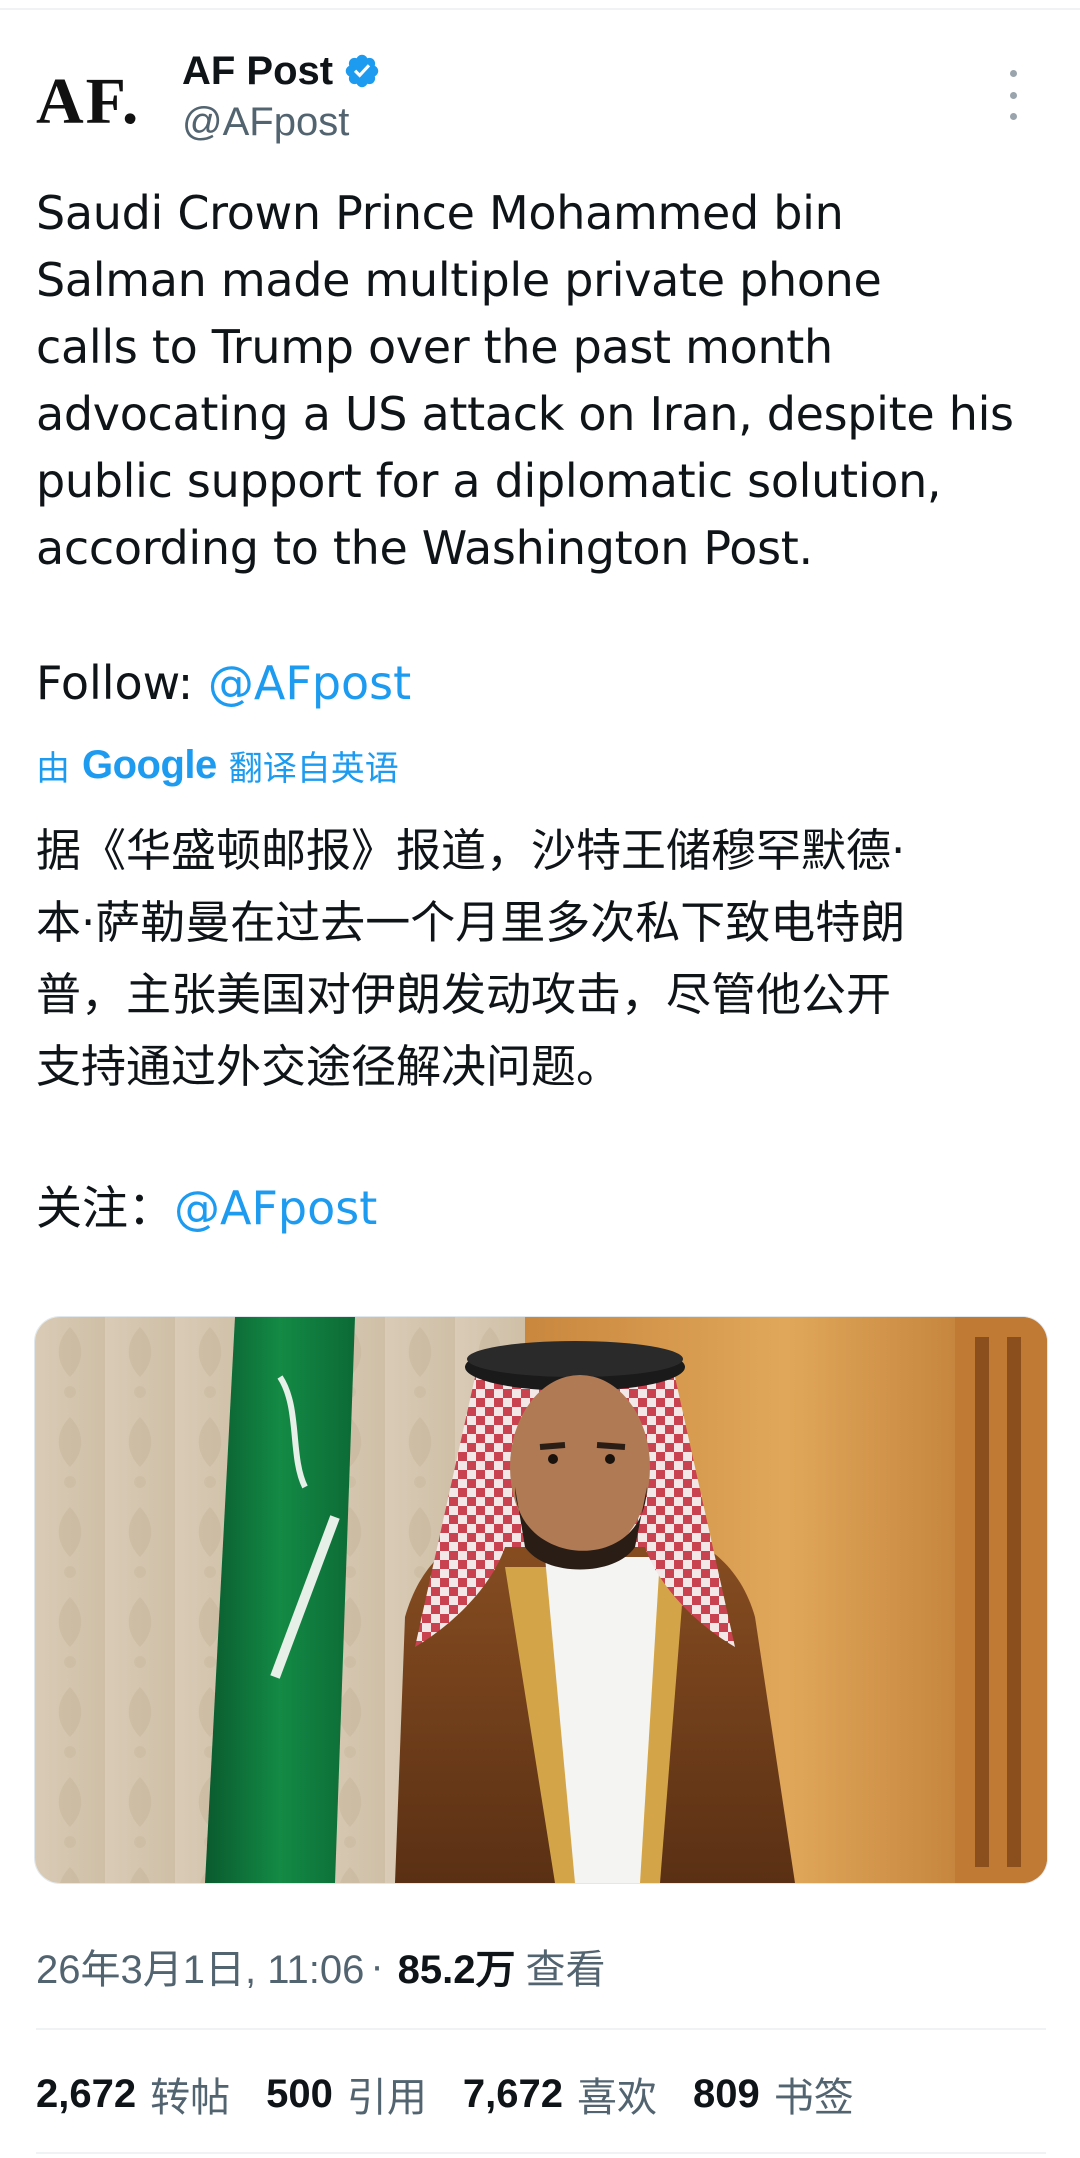  What do you see at coordinates (434, 347) in the screenshot?
I see `tweet-line: calls to Trump over the past month` at bounding box center [434, 347].